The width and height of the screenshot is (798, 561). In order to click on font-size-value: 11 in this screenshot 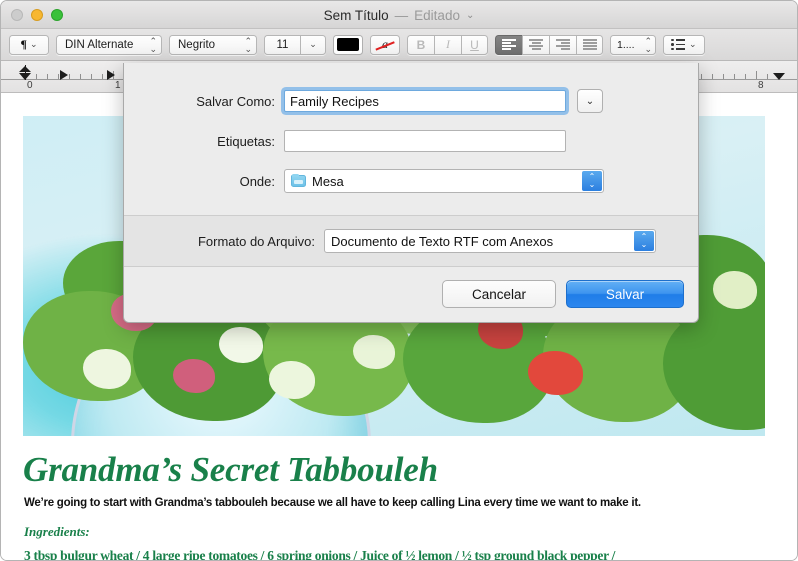, I will do `click(282, 44)`.